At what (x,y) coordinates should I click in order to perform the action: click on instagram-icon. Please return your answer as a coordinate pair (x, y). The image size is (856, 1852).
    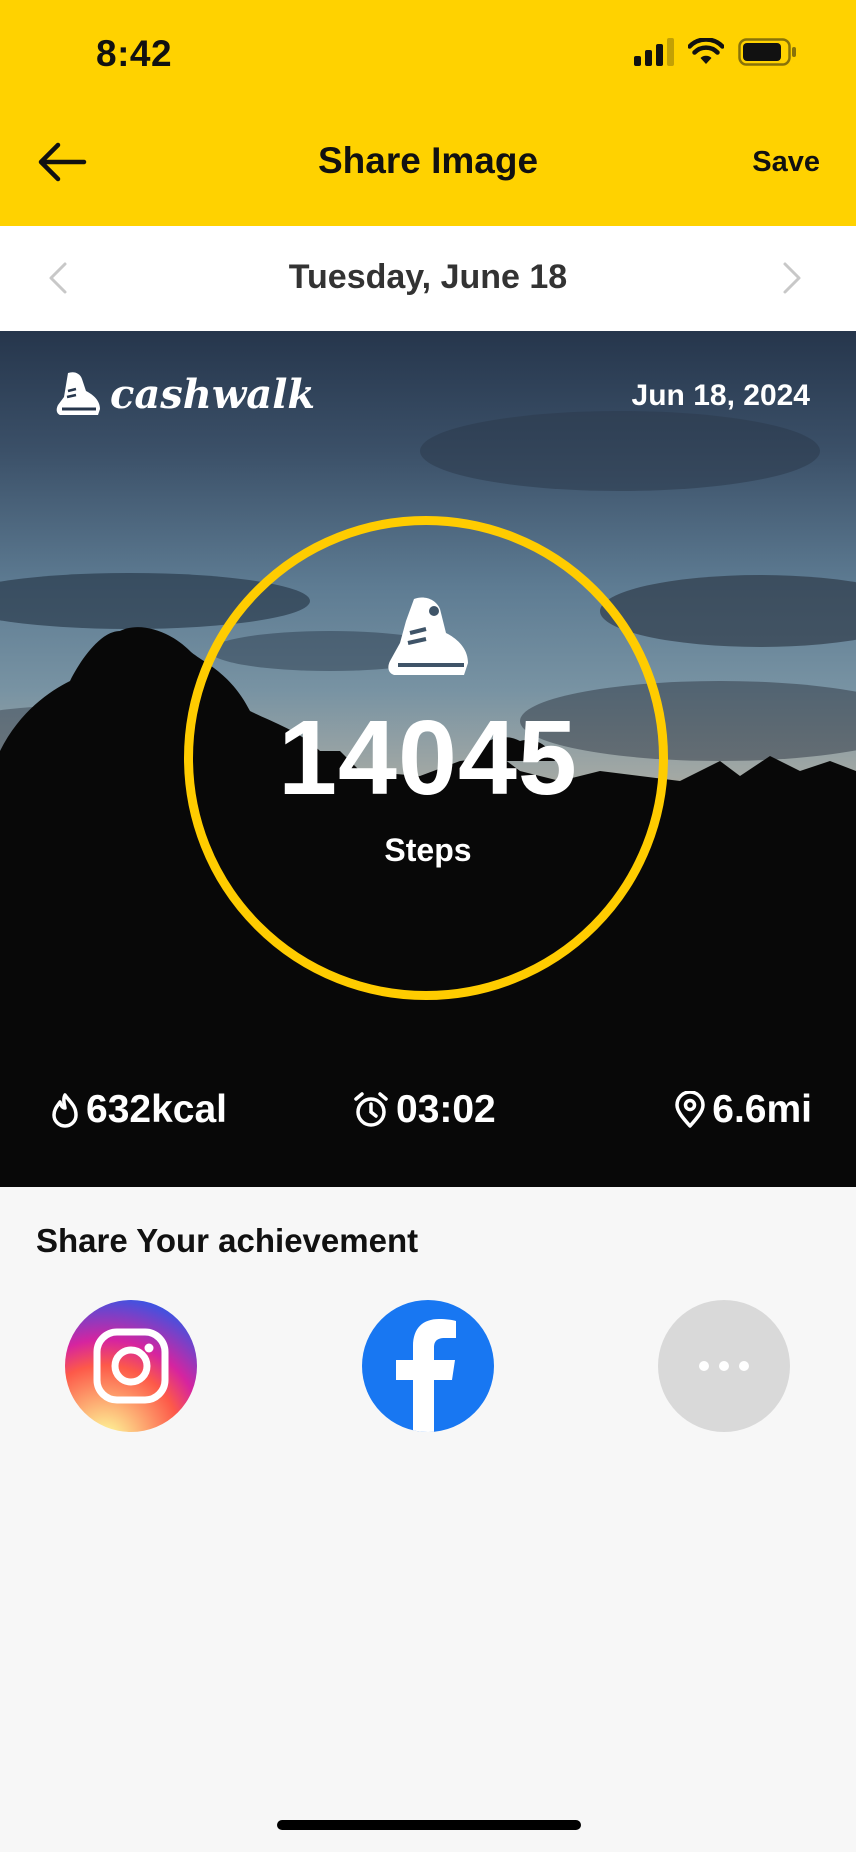
    Looking at the image, I should click on (131, 1366).